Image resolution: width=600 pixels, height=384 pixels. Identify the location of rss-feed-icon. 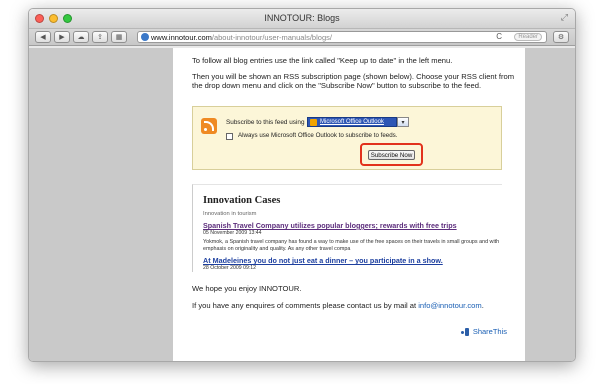
(209, 126).